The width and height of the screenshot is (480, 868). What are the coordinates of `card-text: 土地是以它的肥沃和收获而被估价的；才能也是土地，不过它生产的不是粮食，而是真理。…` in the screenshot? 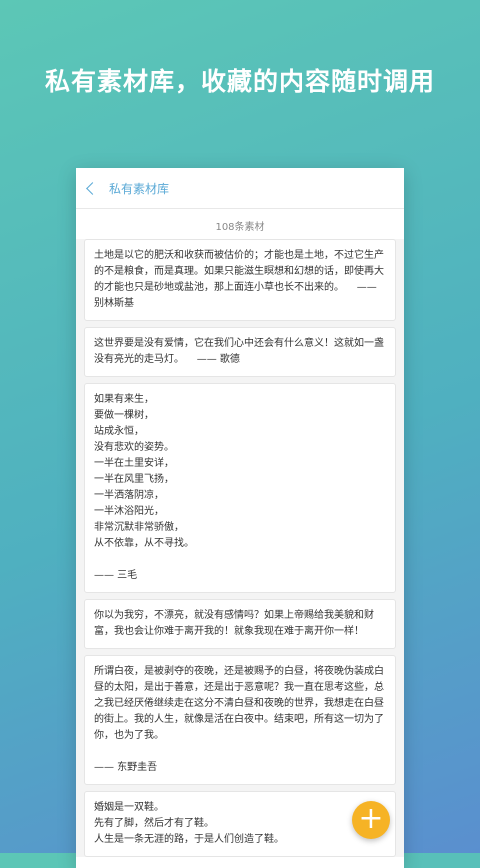 It's located at (239, 279).